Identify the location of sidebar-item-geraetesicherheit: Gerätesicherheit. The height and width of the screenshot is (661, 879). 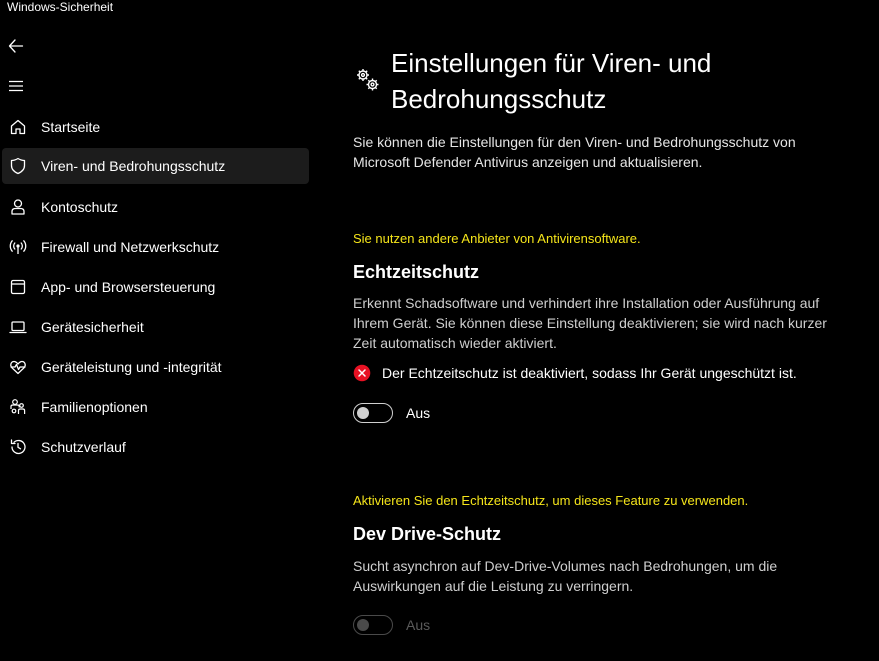
(155, 327).